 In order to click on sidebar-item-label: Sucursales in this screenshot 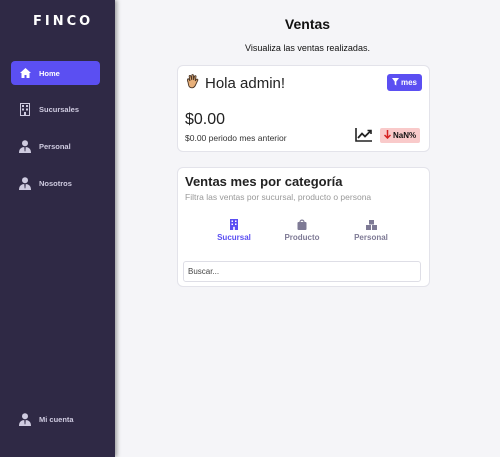, I will do `click(59, 109)`.